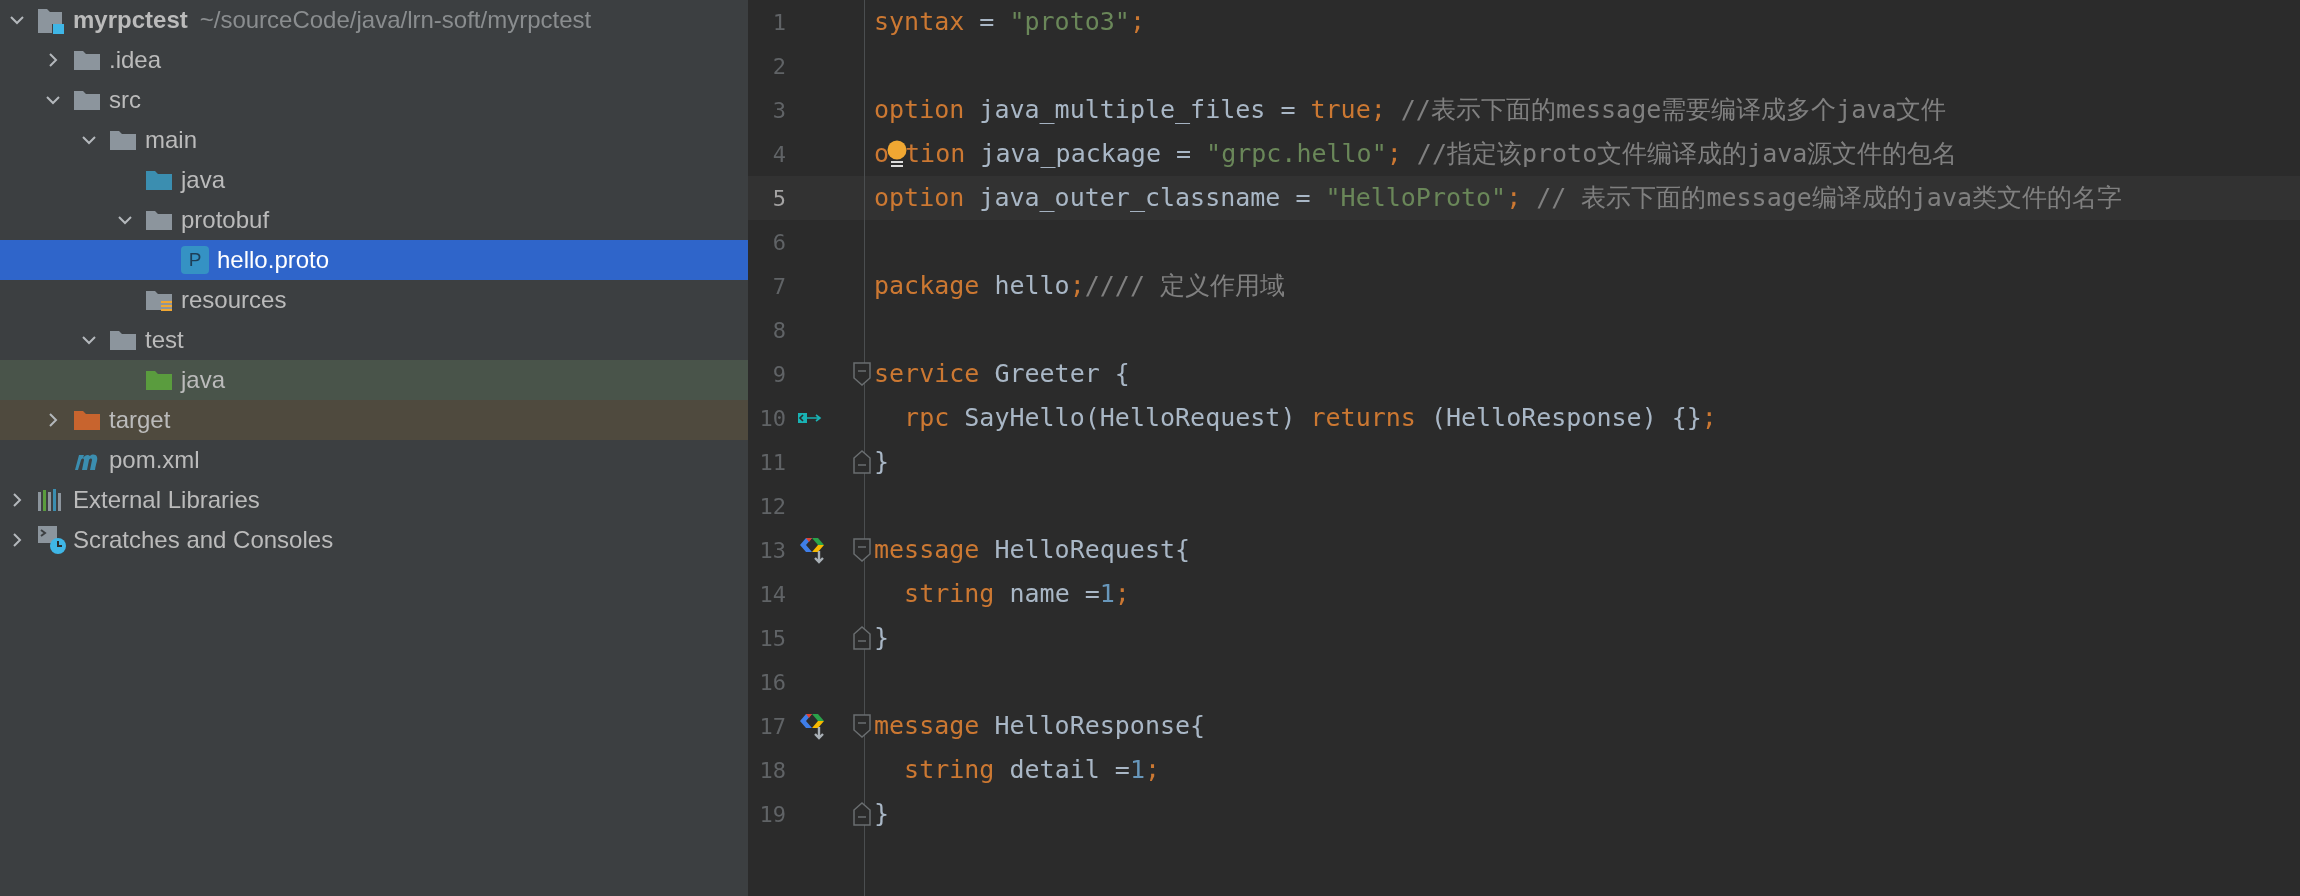 The width and height of the screenshot is (2300, 896). I want to click on tree-item: External Libraries, so click(374, 500).